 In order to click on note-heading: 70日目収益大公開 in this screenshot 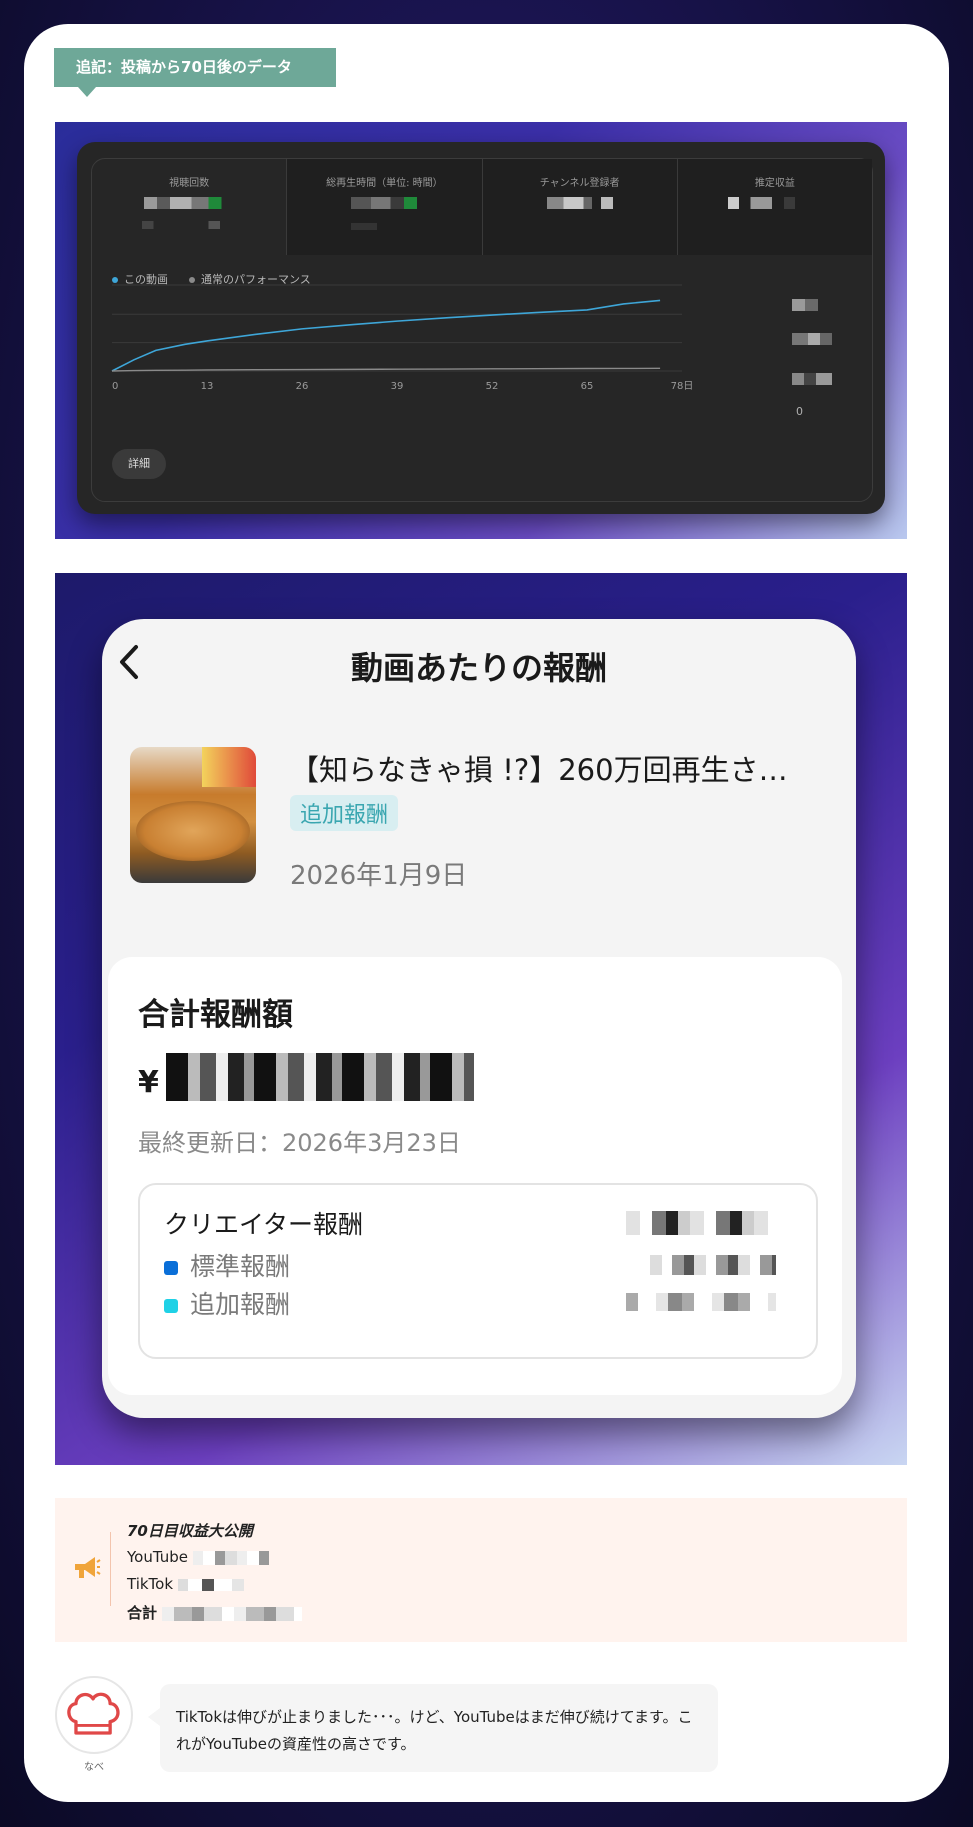, I will do `click(190, 1531)`.